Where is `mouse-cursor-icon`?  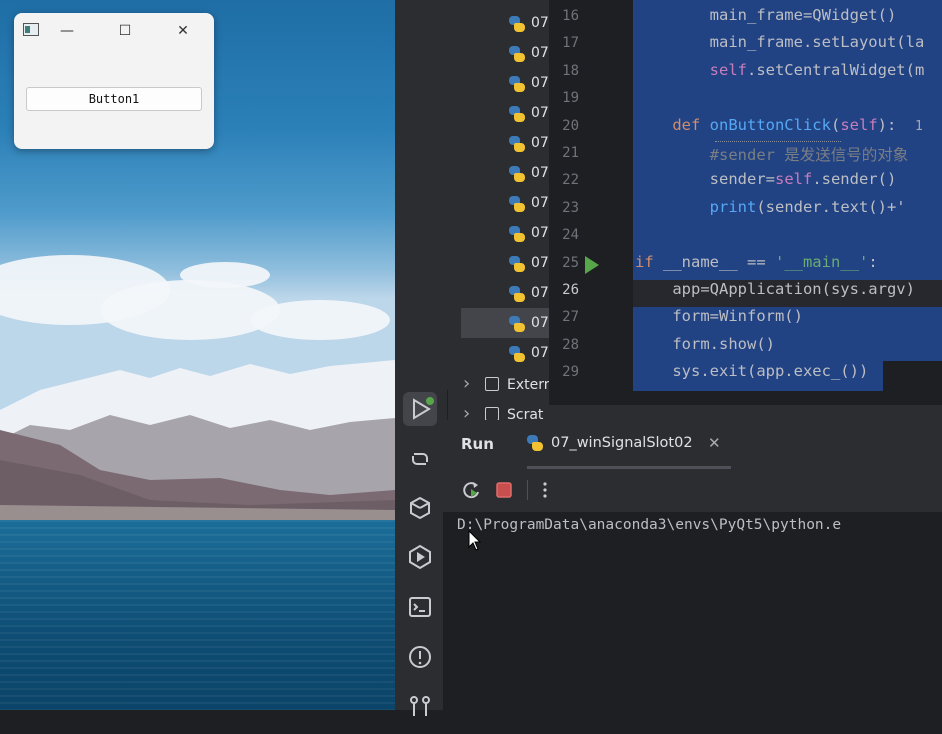
mouse-cursor-icon is located at coordinates (475, 540).